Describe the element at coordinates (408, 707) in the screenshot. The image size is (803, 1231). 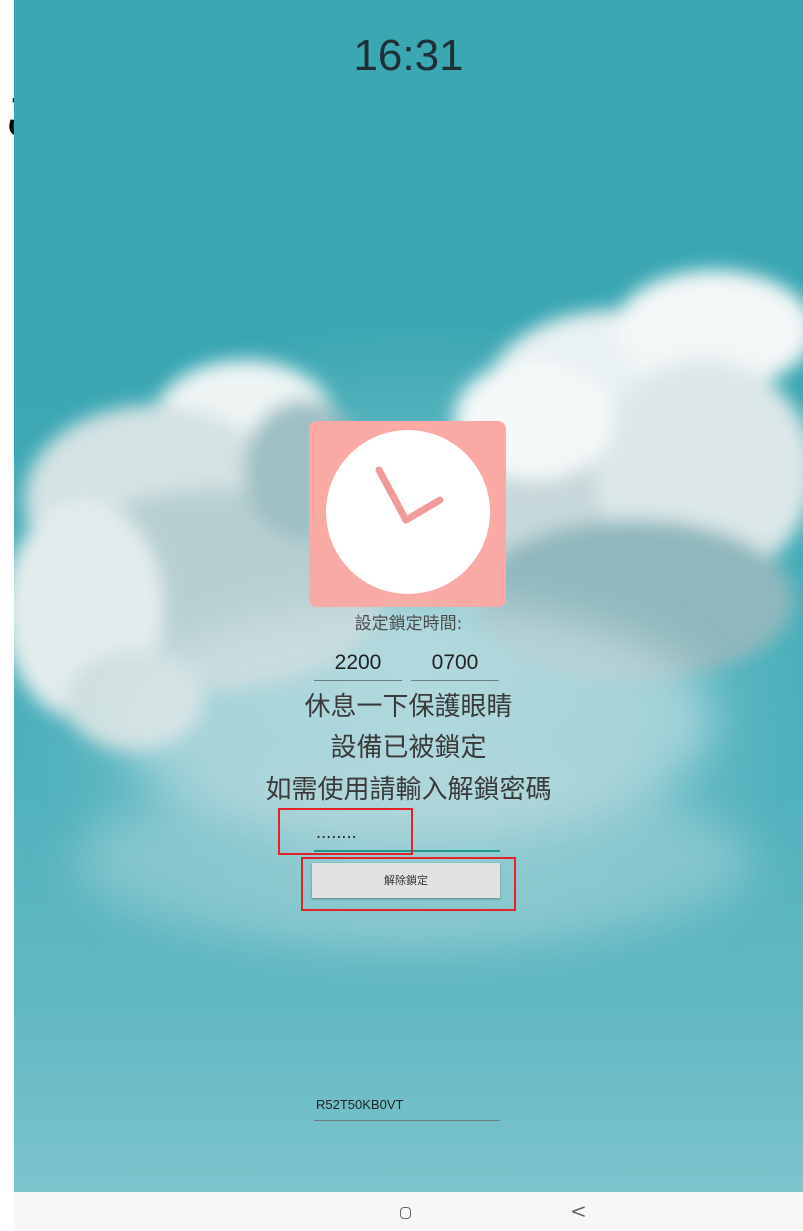
I see `rest-eyes-message: 休息一下保護眼睛` at that location.